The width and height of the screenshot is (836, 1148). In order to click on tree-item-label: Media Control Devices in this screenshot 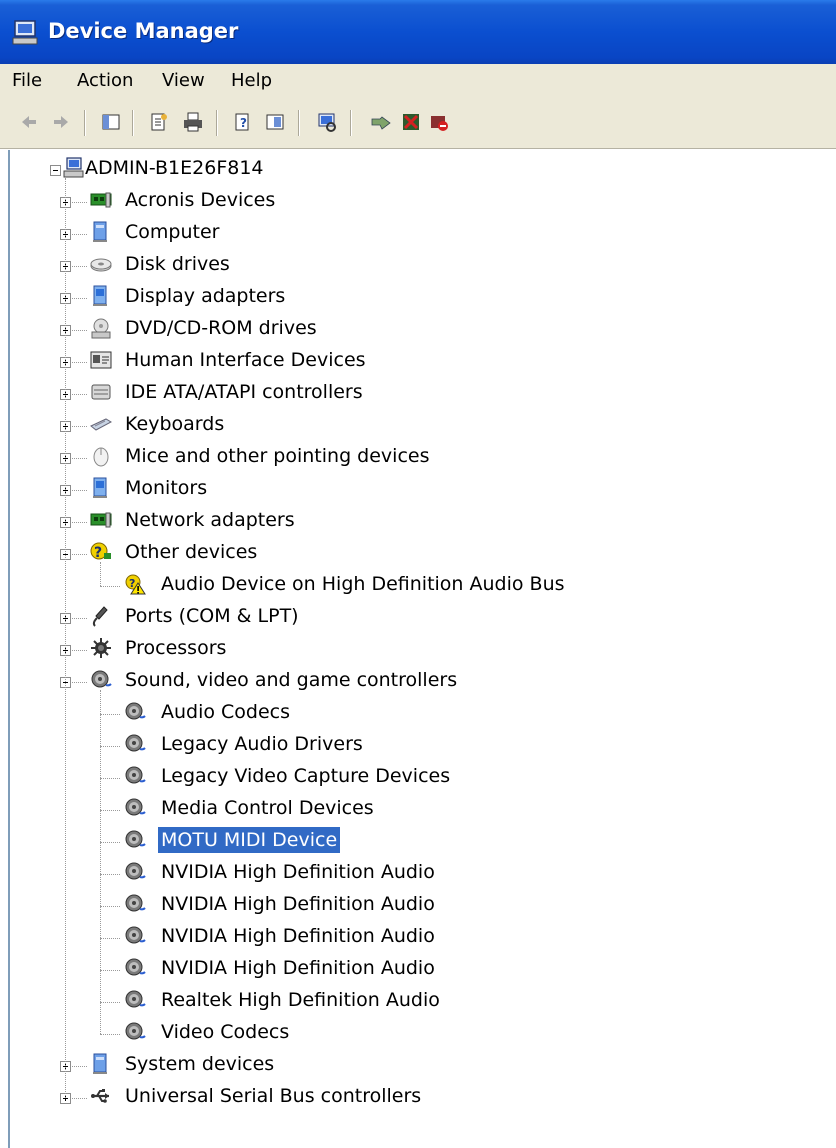, I will do `click(267, 808)`.